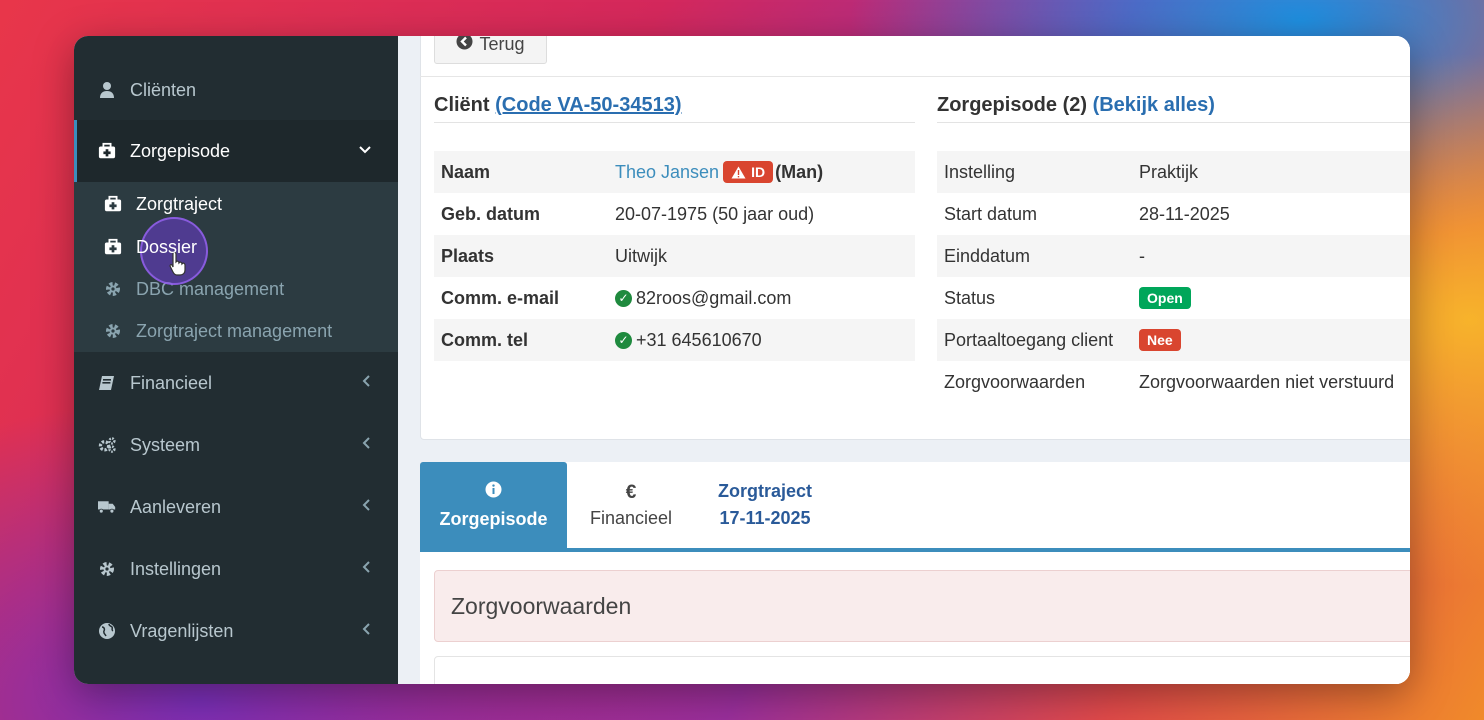 The image size is (1484, 720). Describe the element at coordinates (500, 297) in the screenshot. I see `row-label: Comm. e-mail` at that location.